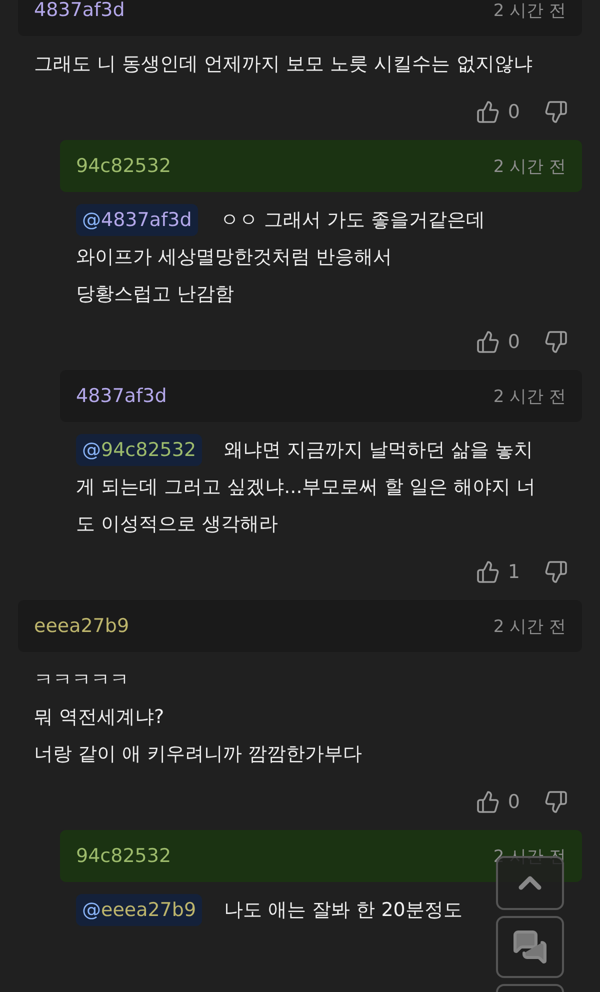  What do you see at coordinates (139, 910) in the screenshot?
I see `mention-tag: @eeea27b9` at bounding box center [139, 910].